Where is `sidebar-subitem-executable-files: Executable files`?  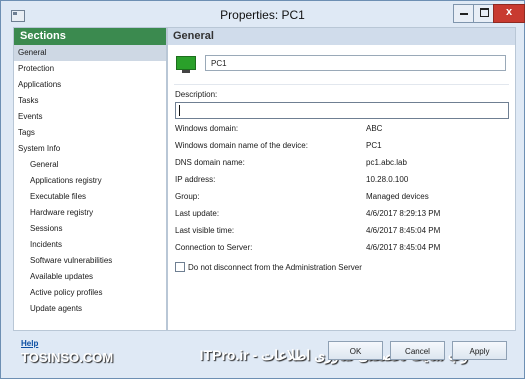
sidebar-subitem-executable-files: Executable files is located at coordinates (90, 197).